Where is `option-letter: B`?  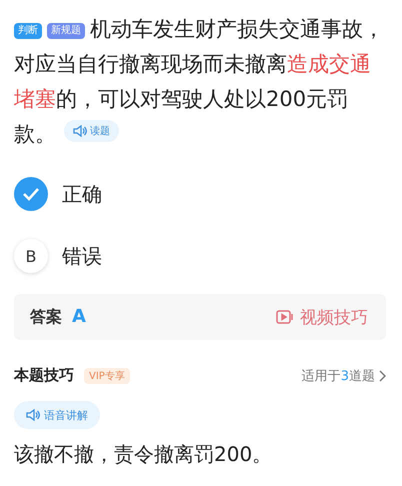
option-letter: B is located at coordinates (31, 256).